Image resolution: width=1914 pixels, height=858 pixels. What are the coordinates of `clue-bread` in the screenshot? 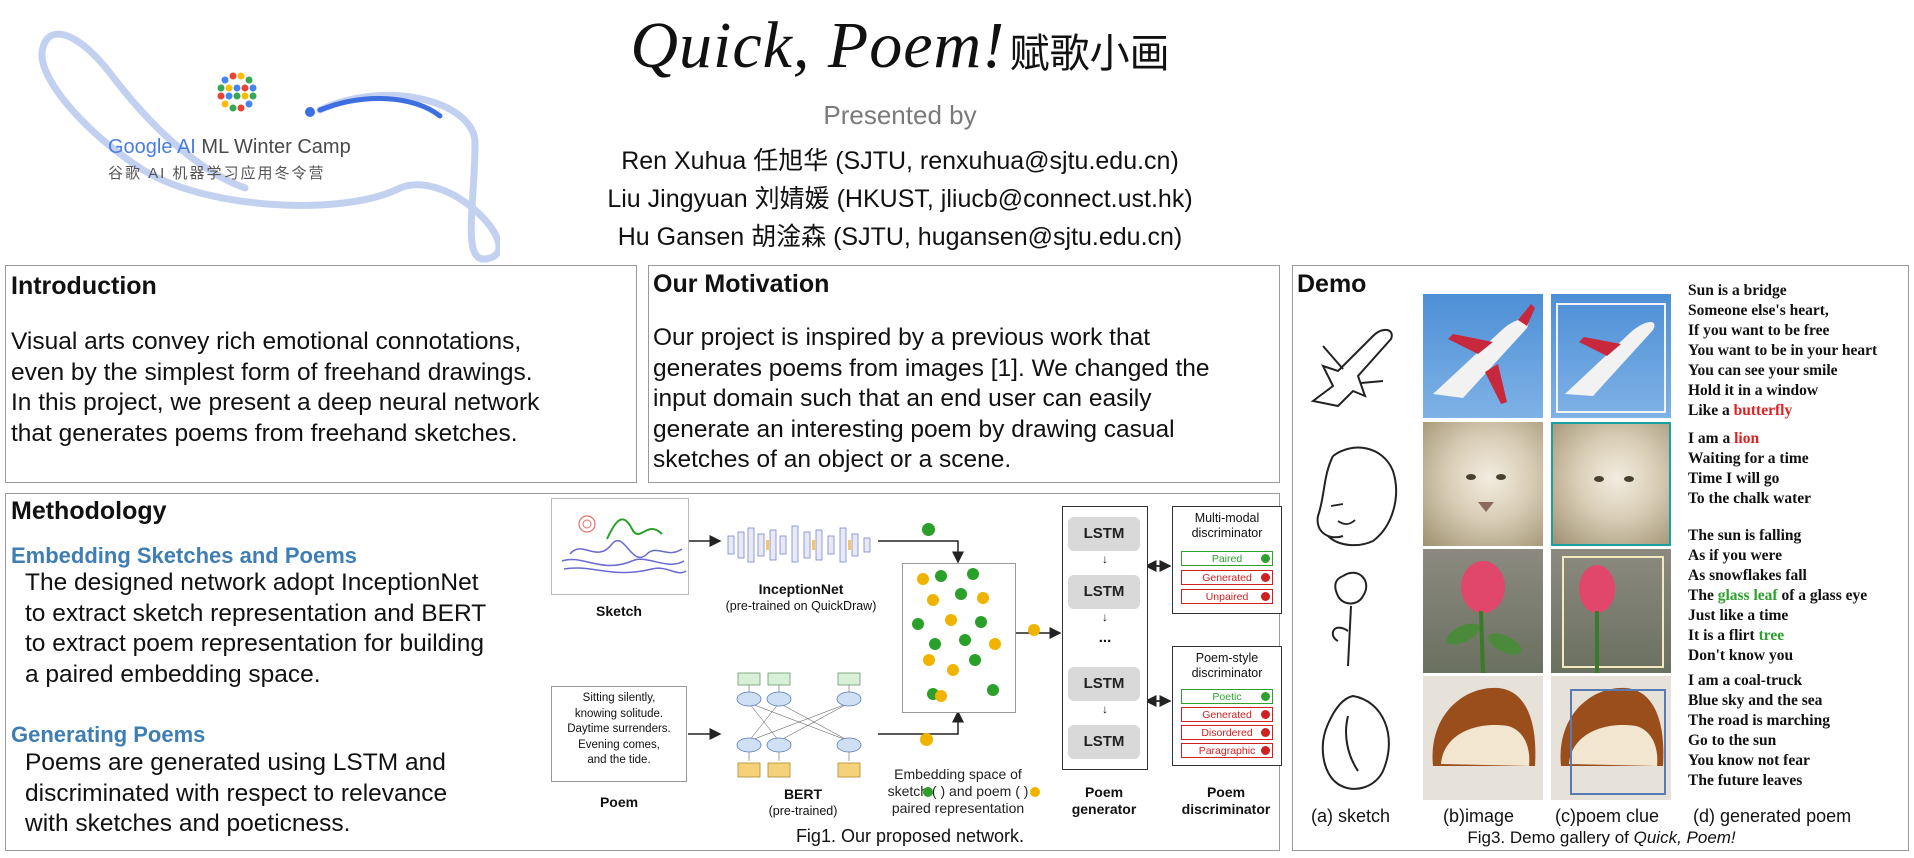 It's located at (1611, 738).